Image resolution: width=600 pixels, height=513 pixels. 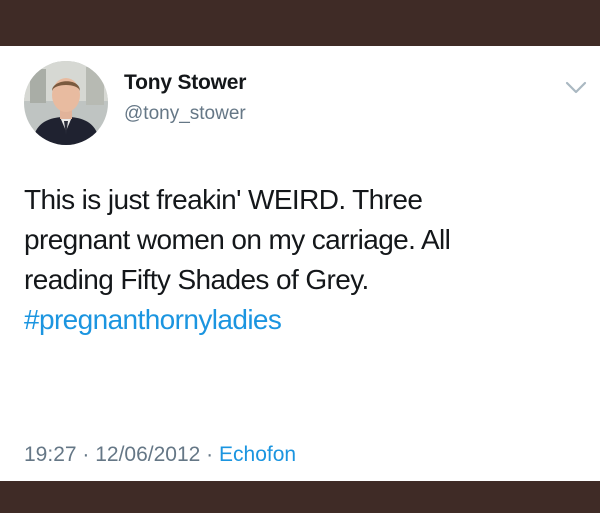 I want to click on bottom-frame-bar, so click(x=300, y=497).